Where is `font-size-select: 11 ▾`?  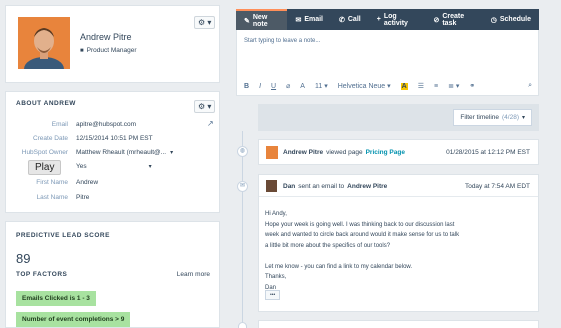 font-size-select: 11 ▾ is located at coordinates (321, 86).